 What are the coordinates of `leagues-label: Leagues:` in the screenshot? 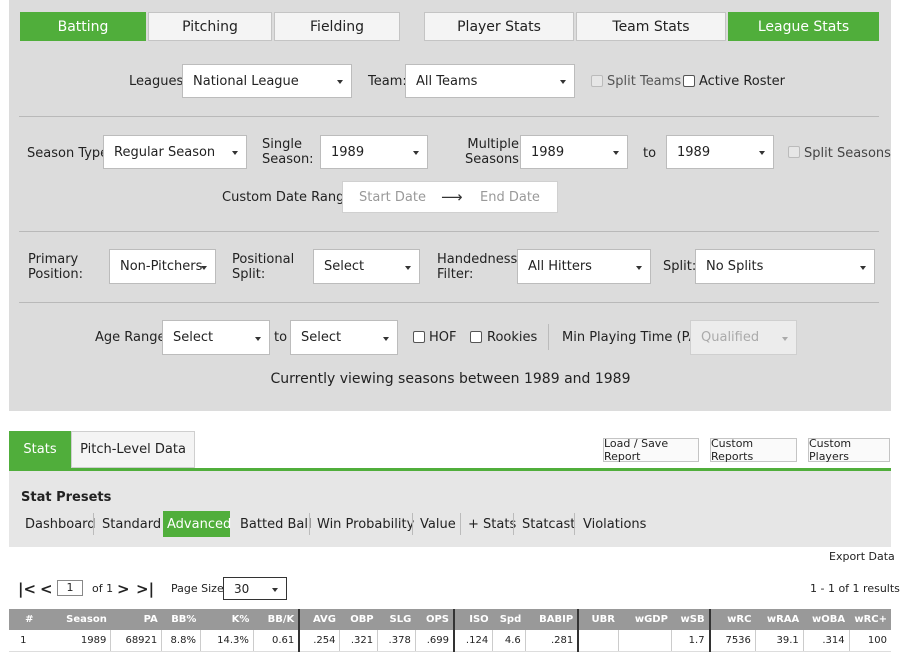 It's located at (158, 81).